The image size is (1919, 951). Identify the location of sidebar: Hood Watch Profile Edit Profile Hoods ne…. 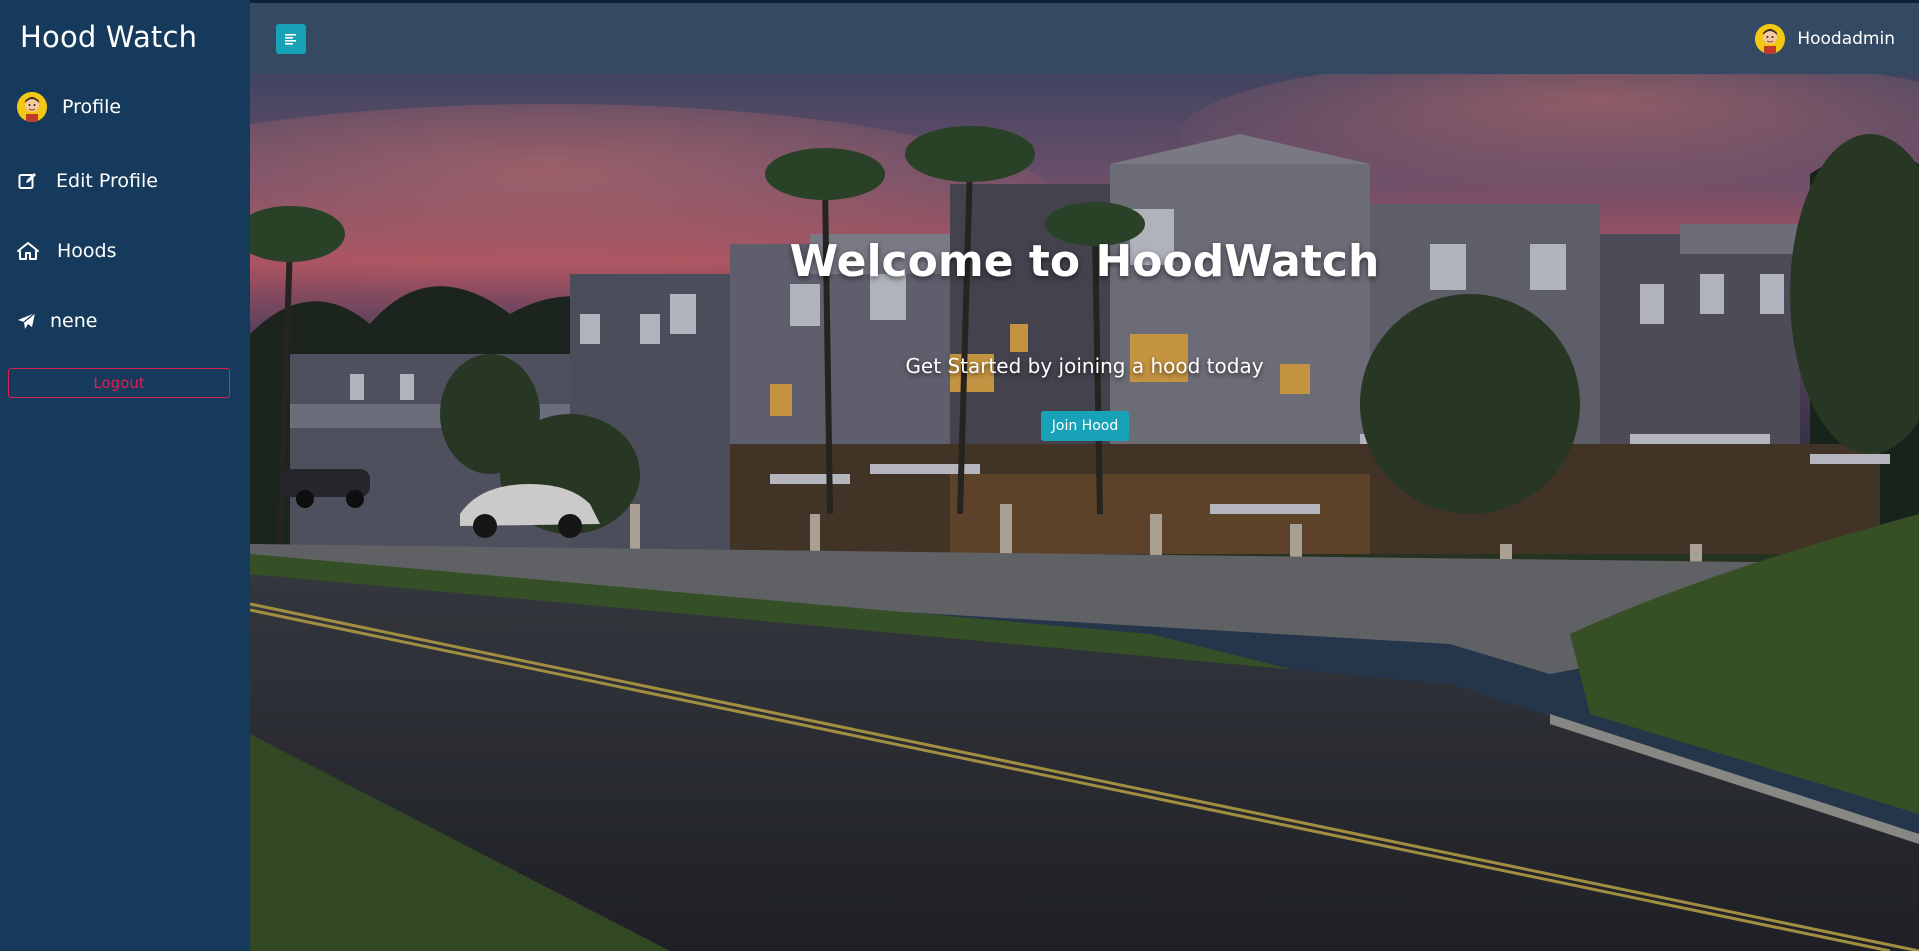
(125, 475).